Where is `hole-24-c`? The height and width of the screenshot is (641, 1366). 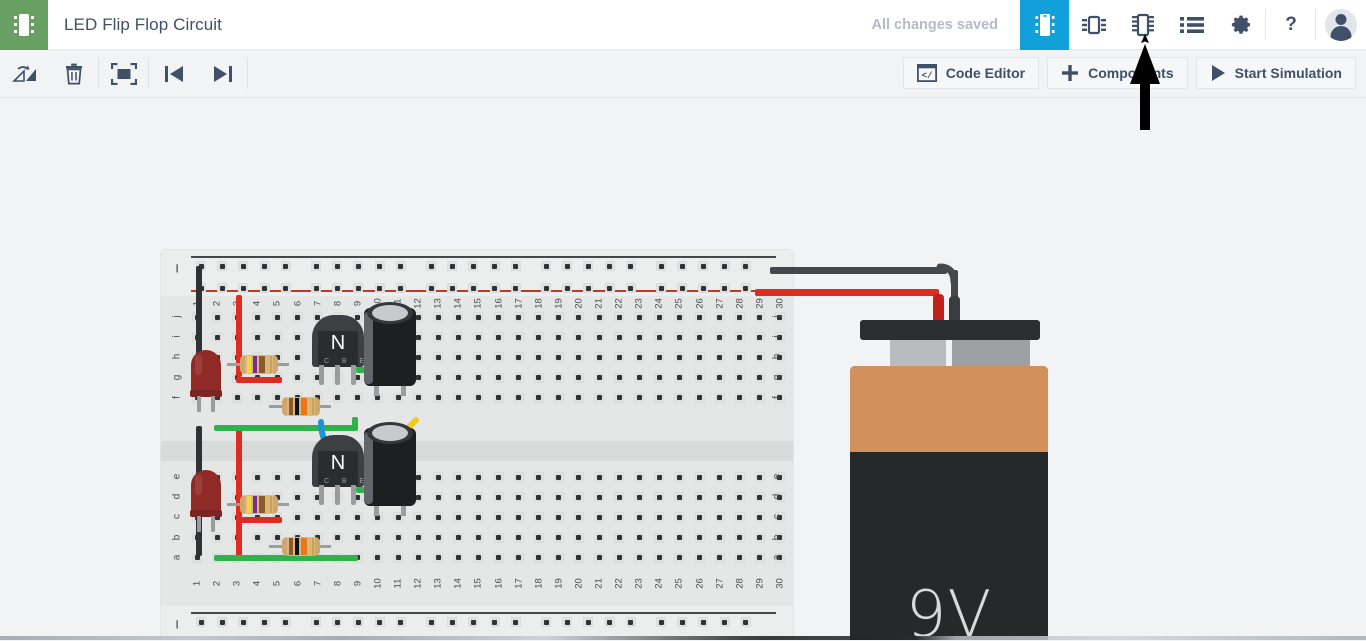 hole-24-c is located at coordinates (659, 517).